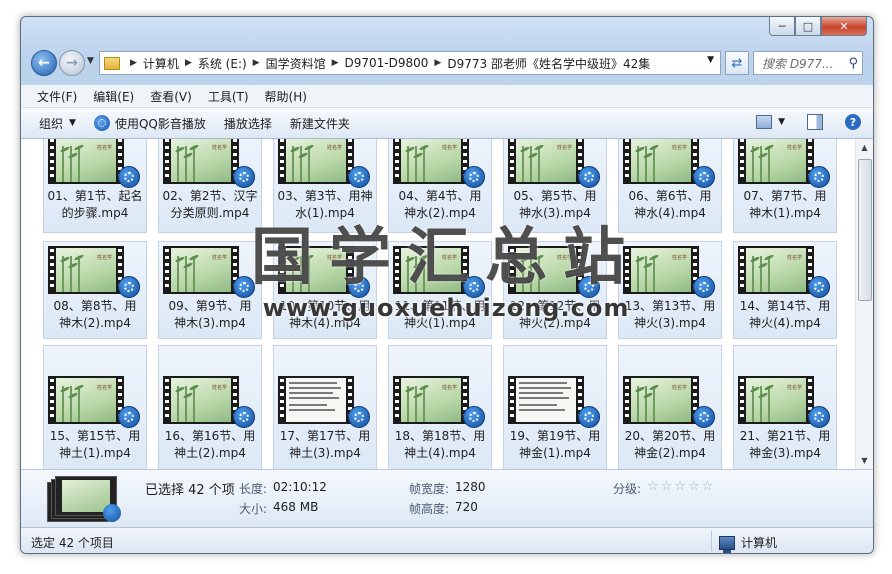 This screenshot has width=892, height=574. I want to click on computer-icon, so click(727, 544).